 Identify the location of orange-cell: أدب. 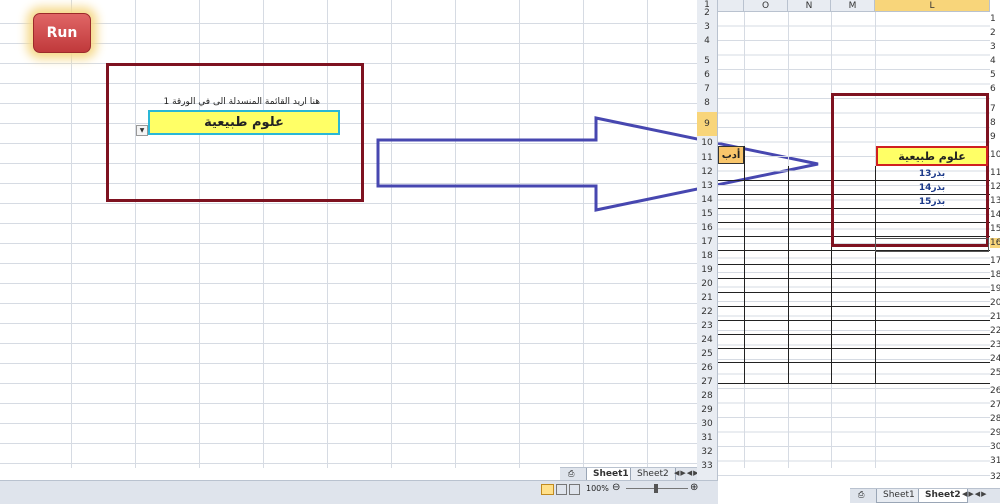
(731, 155).